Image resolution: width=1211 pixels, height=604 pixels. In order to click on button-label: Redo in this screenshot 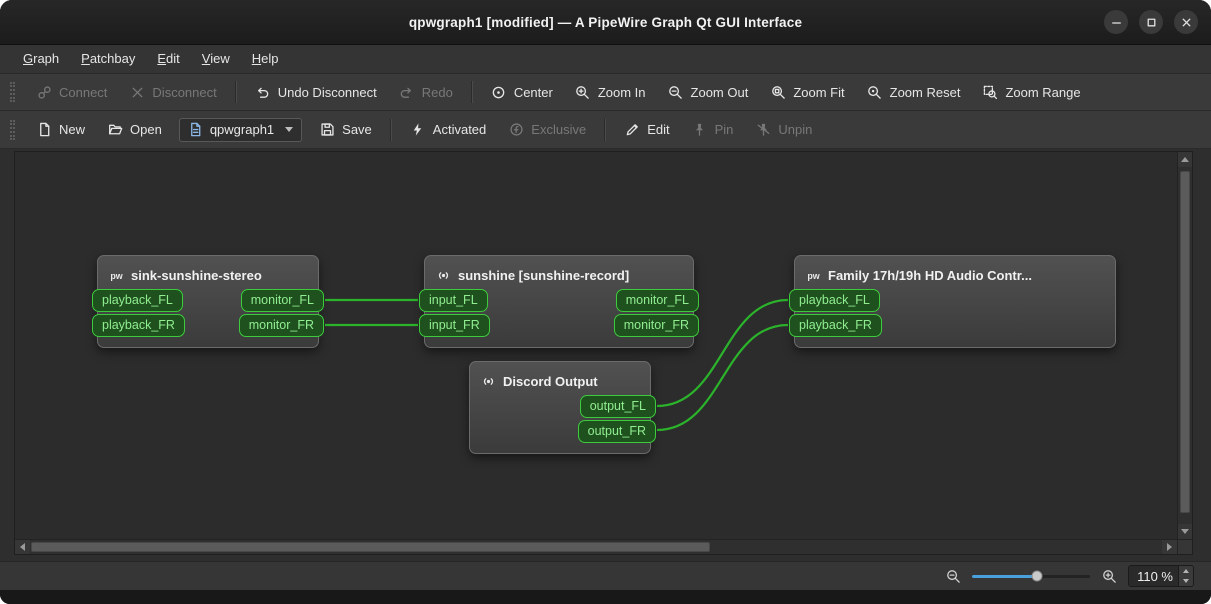, I will do `click(437, 92)`.